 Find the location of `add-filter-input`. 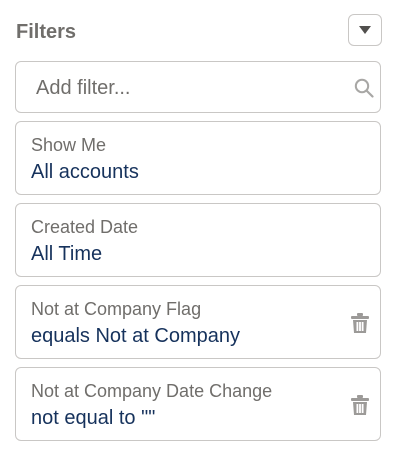

add-filter-input is located at coordinates (181, 88).